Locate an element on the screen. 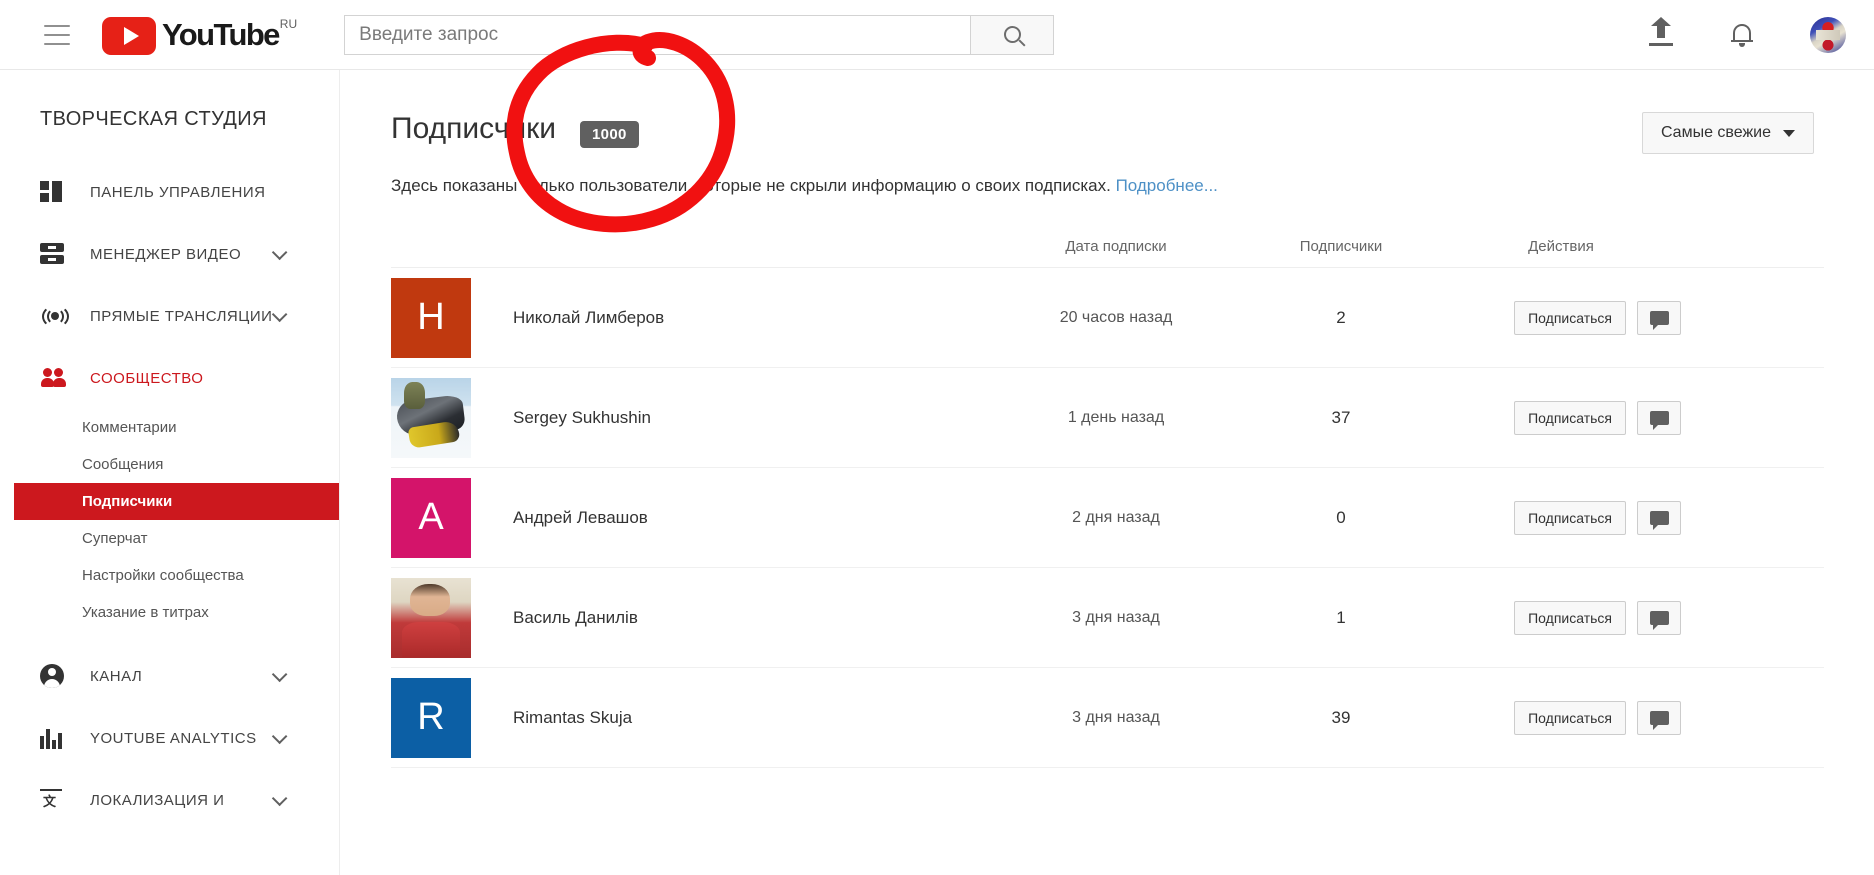  sort-dropdown-label: Самые свежие is located at coordinates (1715, 132).